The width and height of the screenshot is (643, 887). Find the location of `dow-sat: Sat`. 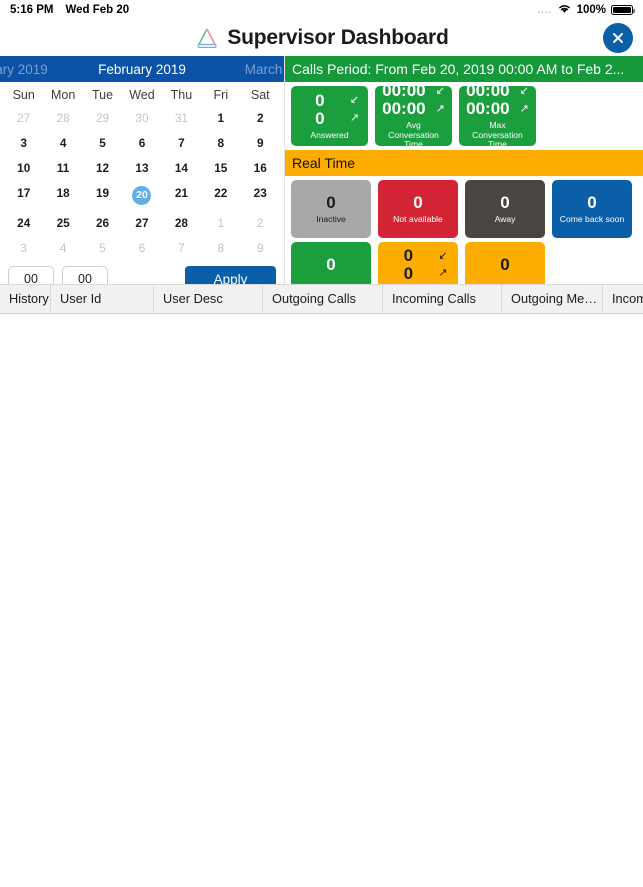

dow-sat: Sat is located at coordinates (260, 93).